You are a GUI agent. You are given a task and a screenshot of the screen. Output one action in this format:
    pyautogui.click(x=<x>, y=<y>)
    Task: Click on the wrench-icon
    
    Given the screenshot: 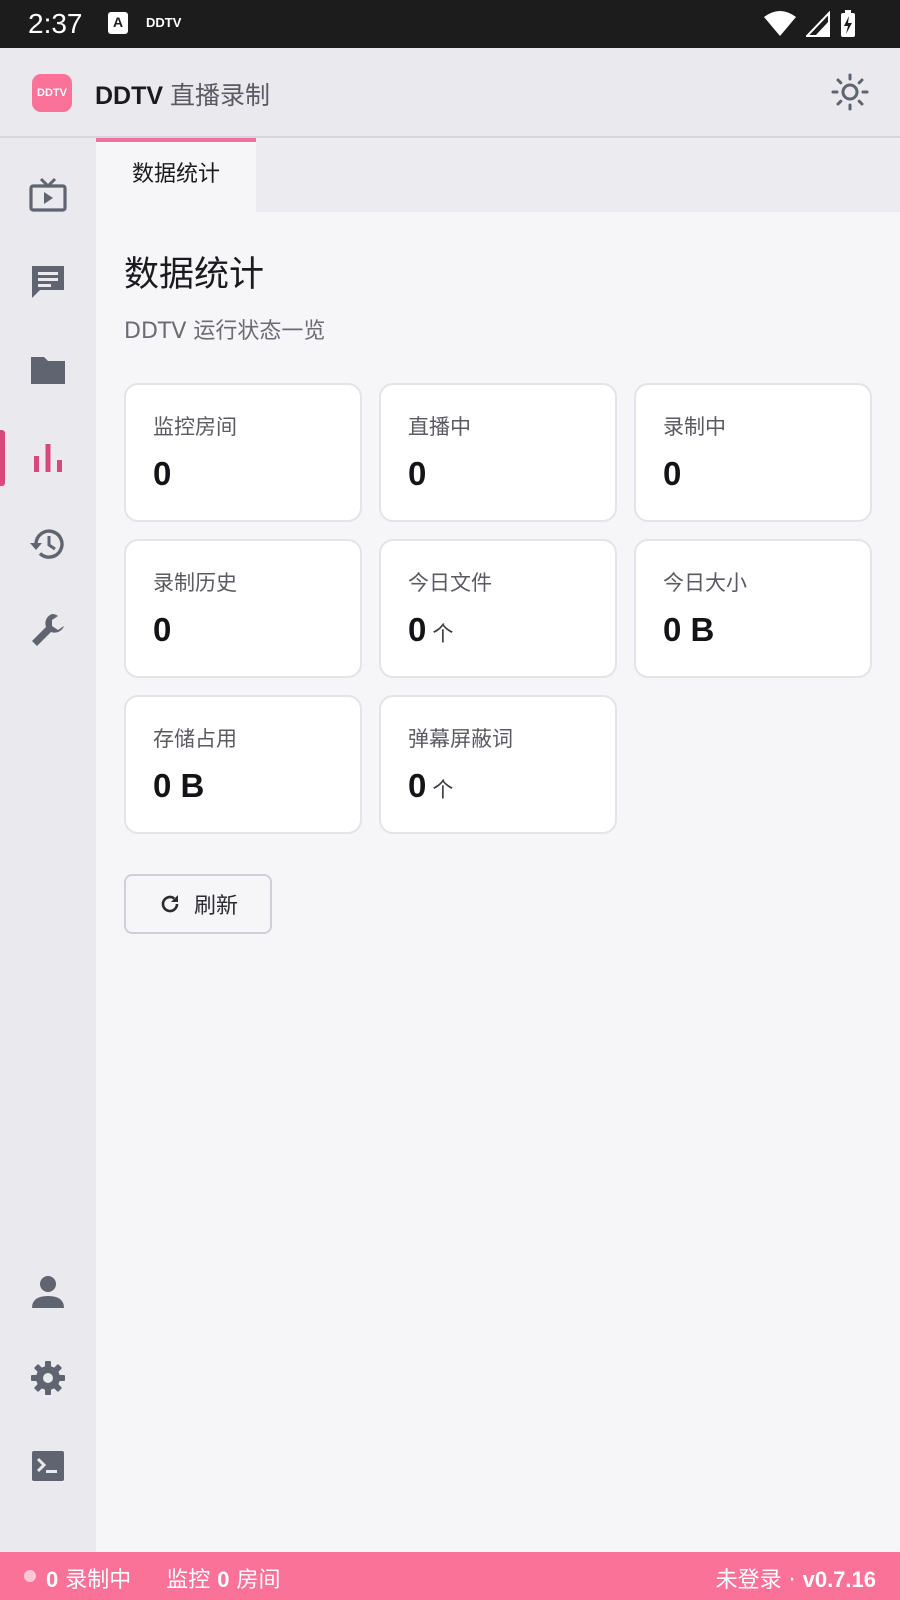 What is the action you would take?
    pyautogui.click(x=48, y=630)
    